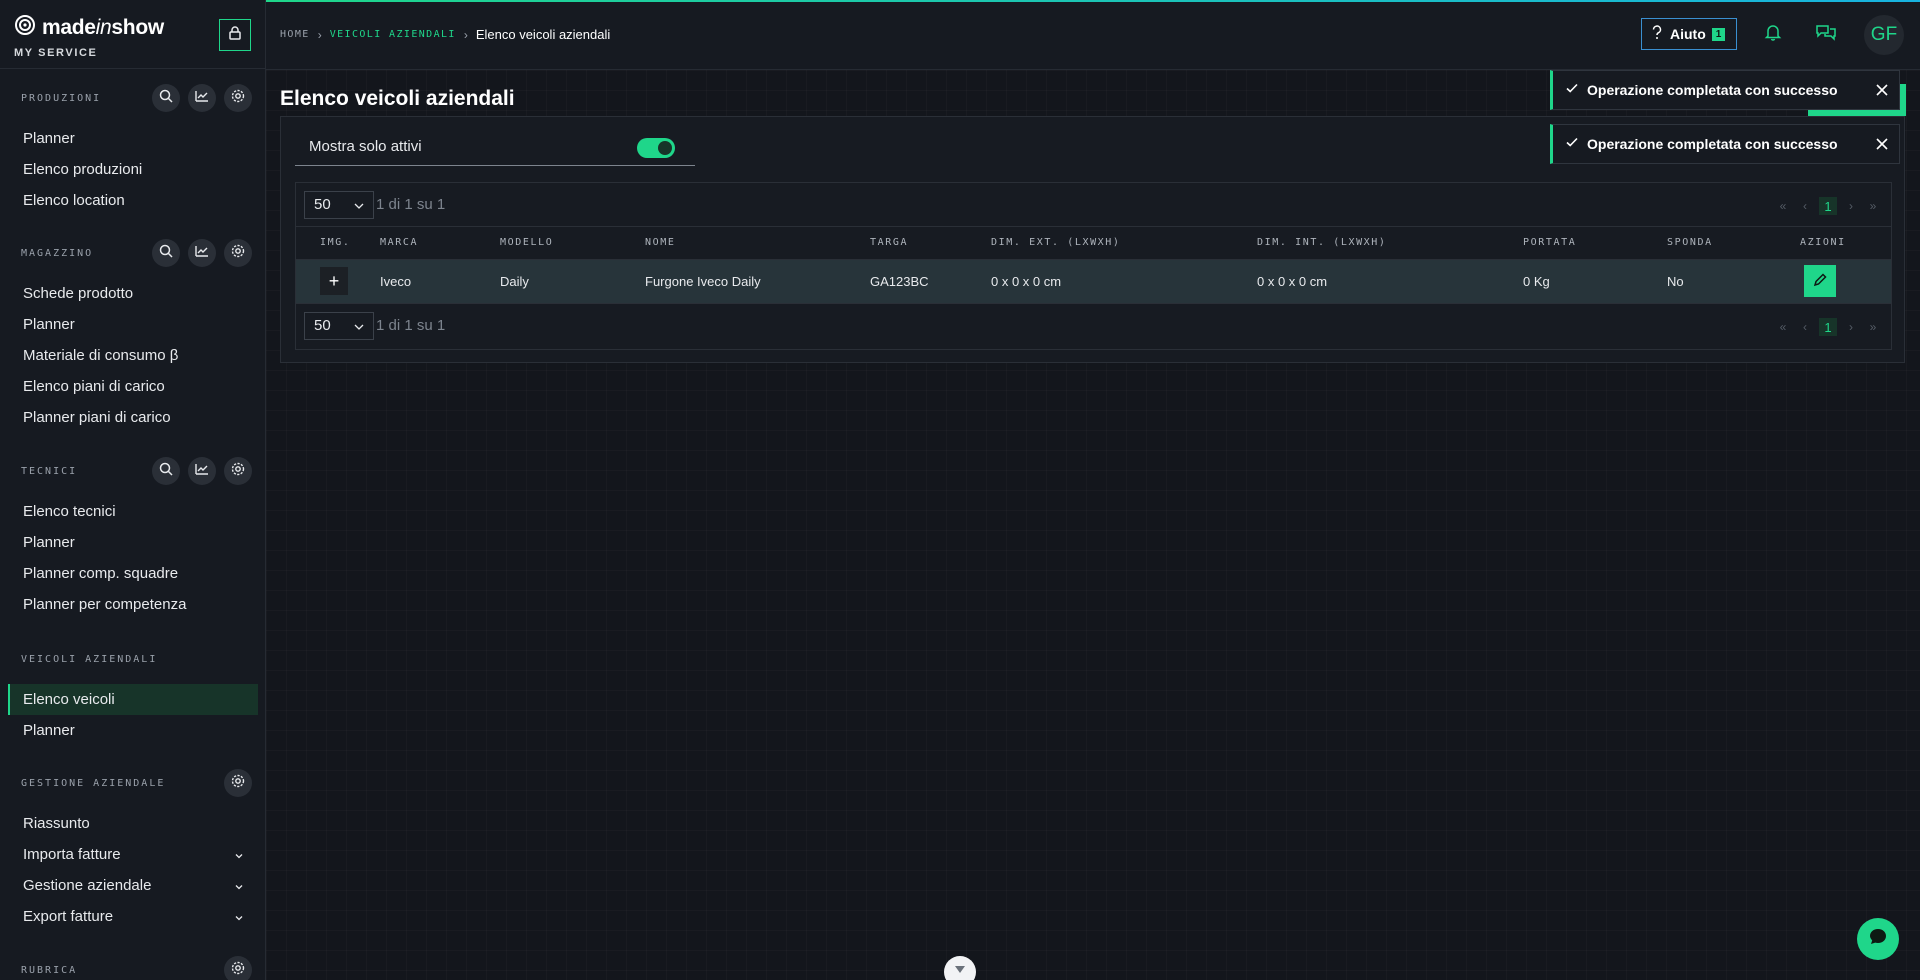  What do you see at coordinates (1595, 243) in the screenshot?
I see `column-header: PORTATA` at bounding box center [1595, 243].